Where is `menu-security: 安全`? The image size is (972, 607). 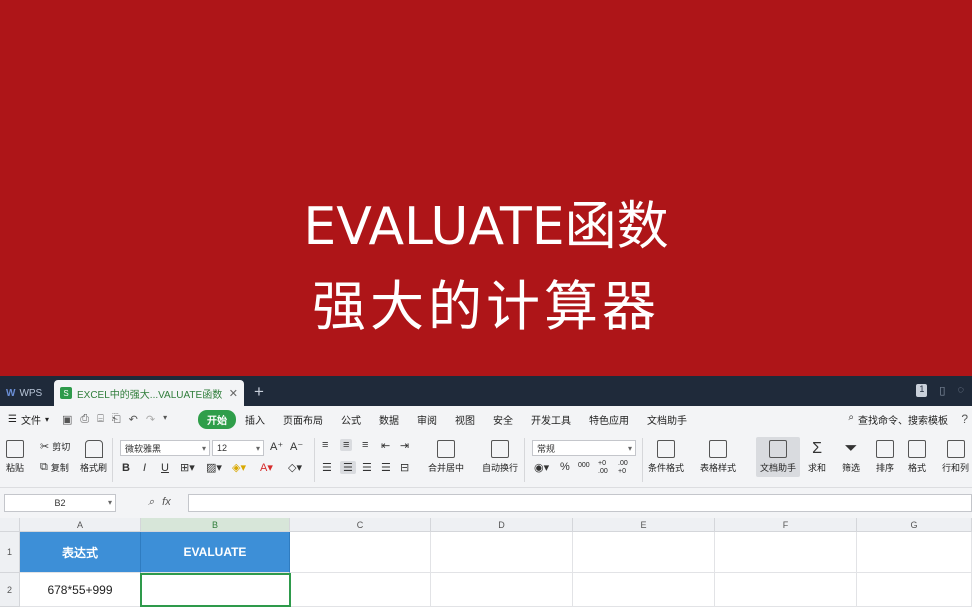 menu-security: 安全 is located at coordinates (503, 419).